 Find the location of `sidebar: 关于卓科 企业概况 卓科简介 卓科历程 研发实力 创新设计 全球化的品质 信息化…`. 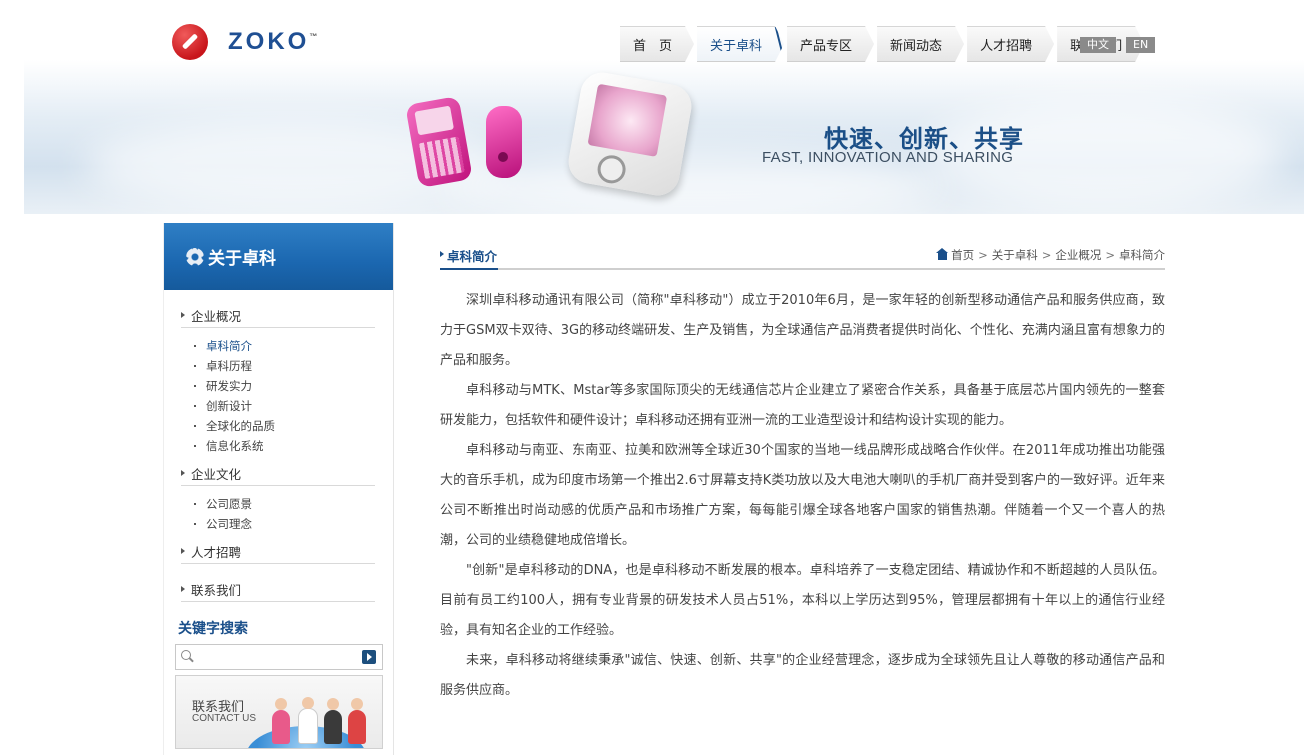

sidebar: 关于卓科 企业概况 卓科简介 卓科历程 研发实力 创新设计 全球化的品质 信息化… is located at coordinates (278, 489).